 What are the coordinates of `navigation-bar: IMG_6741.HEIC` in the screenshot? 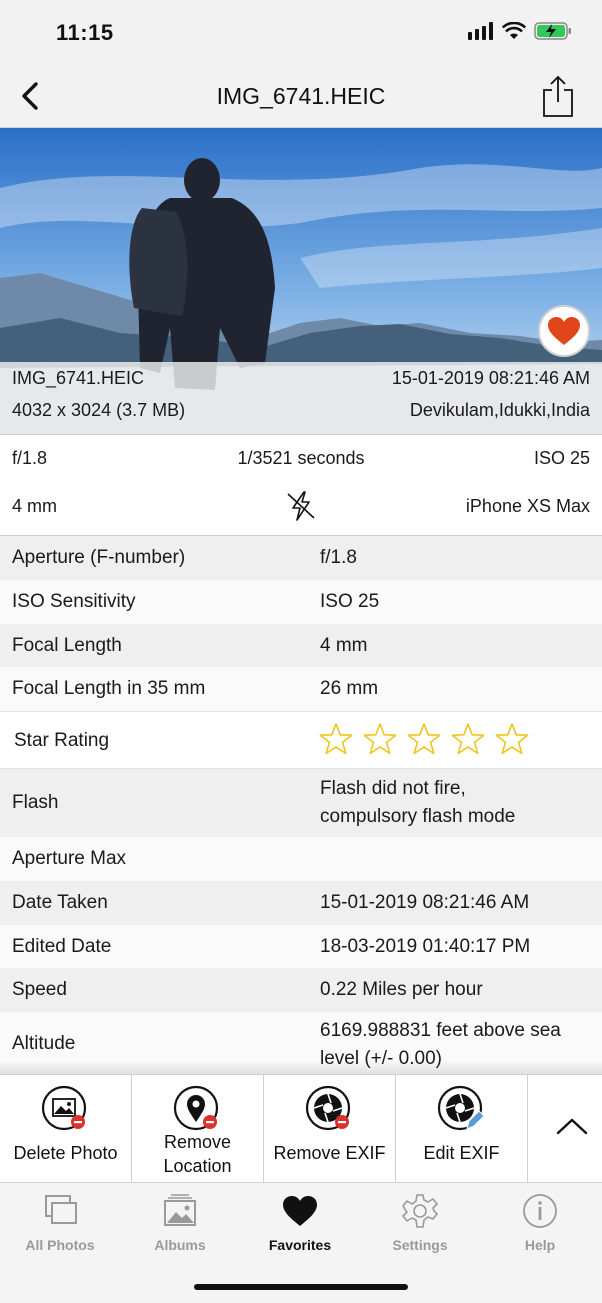 It's located at (301, 96).